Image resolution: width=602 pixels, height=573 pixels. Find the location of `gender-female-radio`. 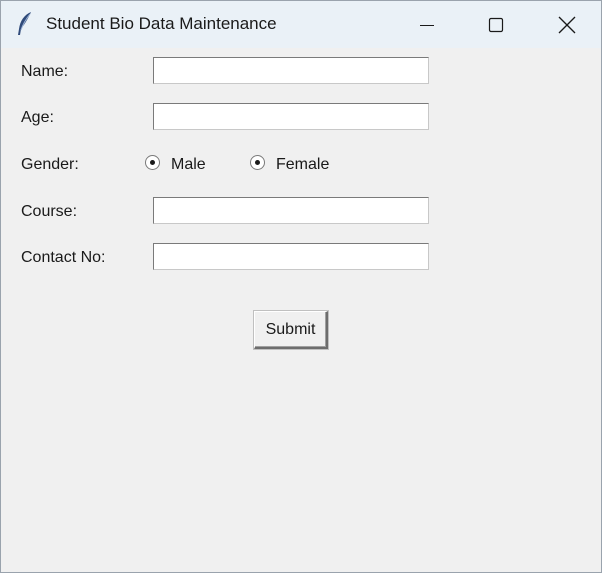

gender-female-radio is located at coordinates (257, 162).